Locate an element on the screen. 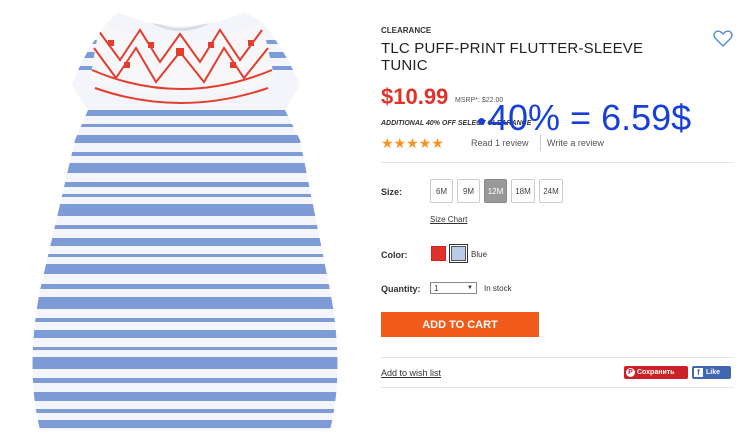 The height and width of the screenshot is (444, 738). discount-annotation: 40% = 6.59$ is located at coordinates (590, 117).